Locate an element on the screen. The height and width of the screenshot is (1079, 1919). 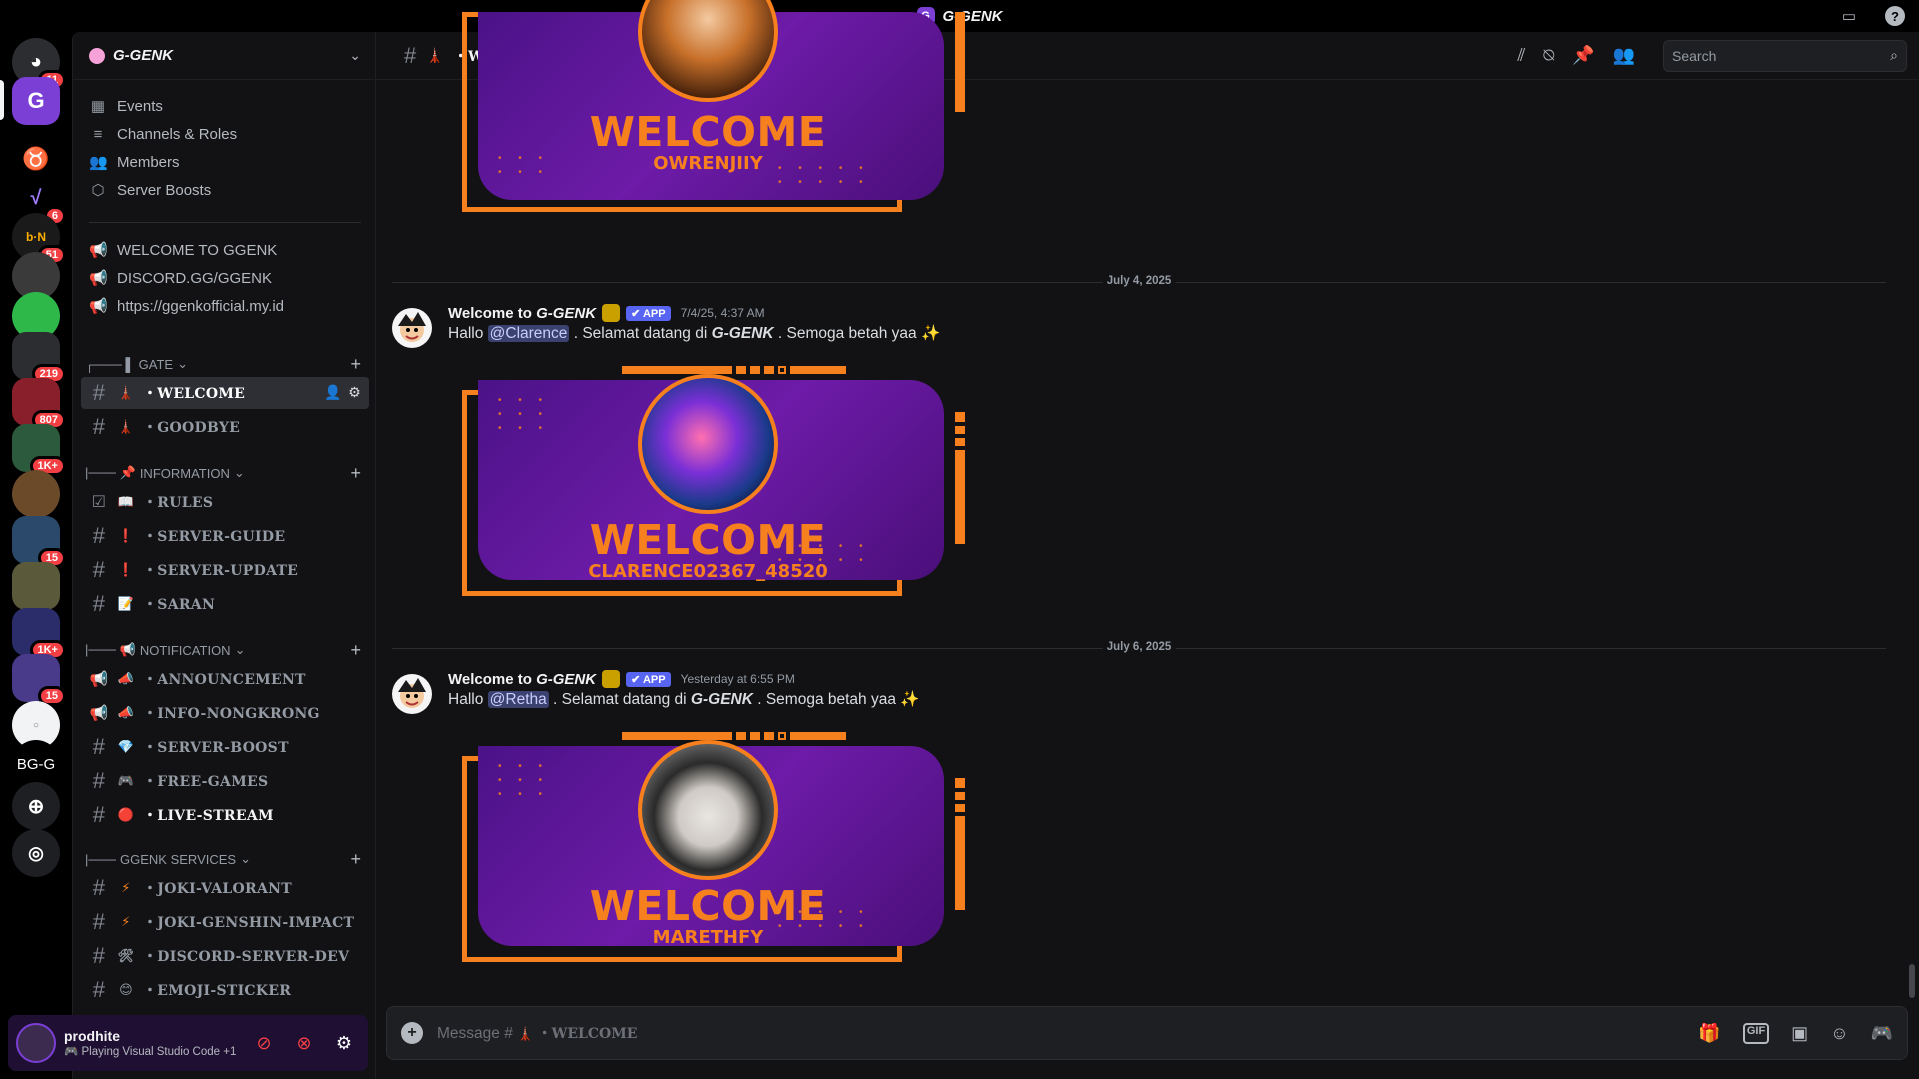
author-prefix: Welcome to is located at coordinates (492, 679).